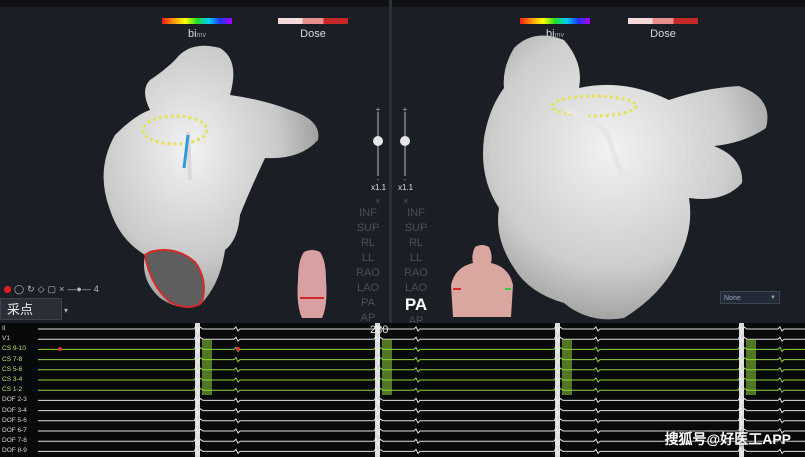 This screenshot has height=457, width=805. I want to click on dose-legend: Dose, so click(313, 29).